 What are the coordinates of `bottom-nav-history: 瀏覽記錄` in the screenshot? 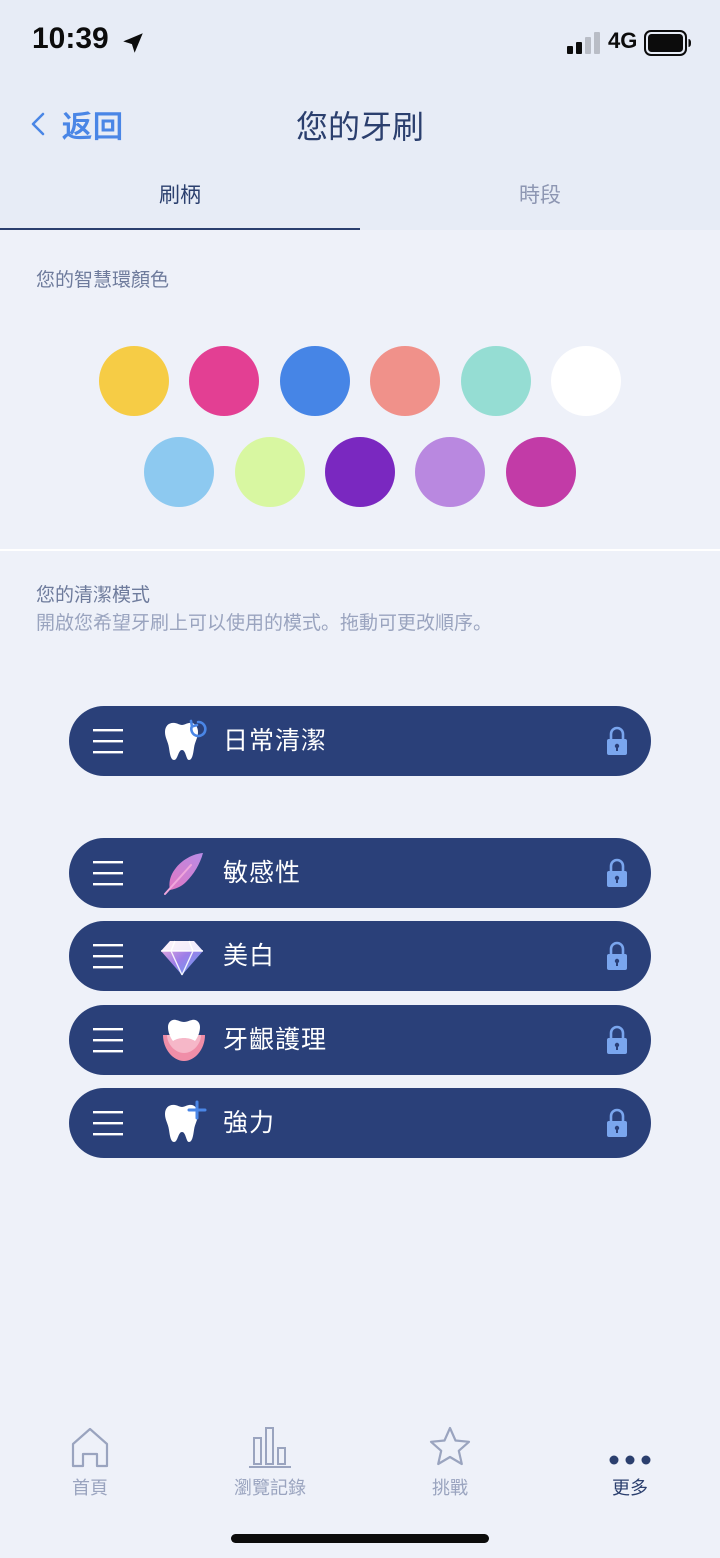 It's located at (270, 1460).